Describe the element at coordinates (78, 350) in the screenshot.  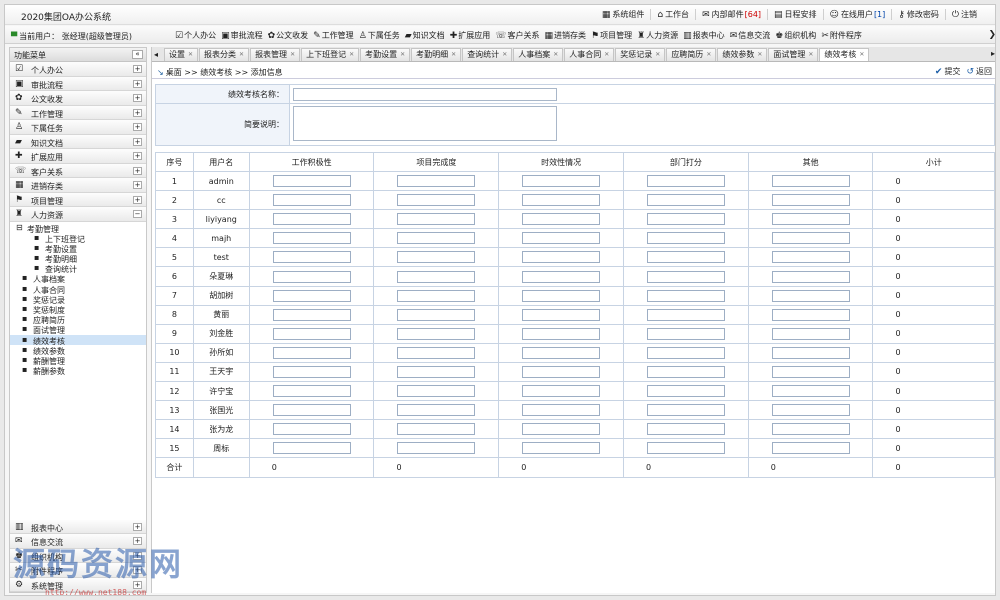
I see `tree-item: ▪ 绩效参数` at that location.